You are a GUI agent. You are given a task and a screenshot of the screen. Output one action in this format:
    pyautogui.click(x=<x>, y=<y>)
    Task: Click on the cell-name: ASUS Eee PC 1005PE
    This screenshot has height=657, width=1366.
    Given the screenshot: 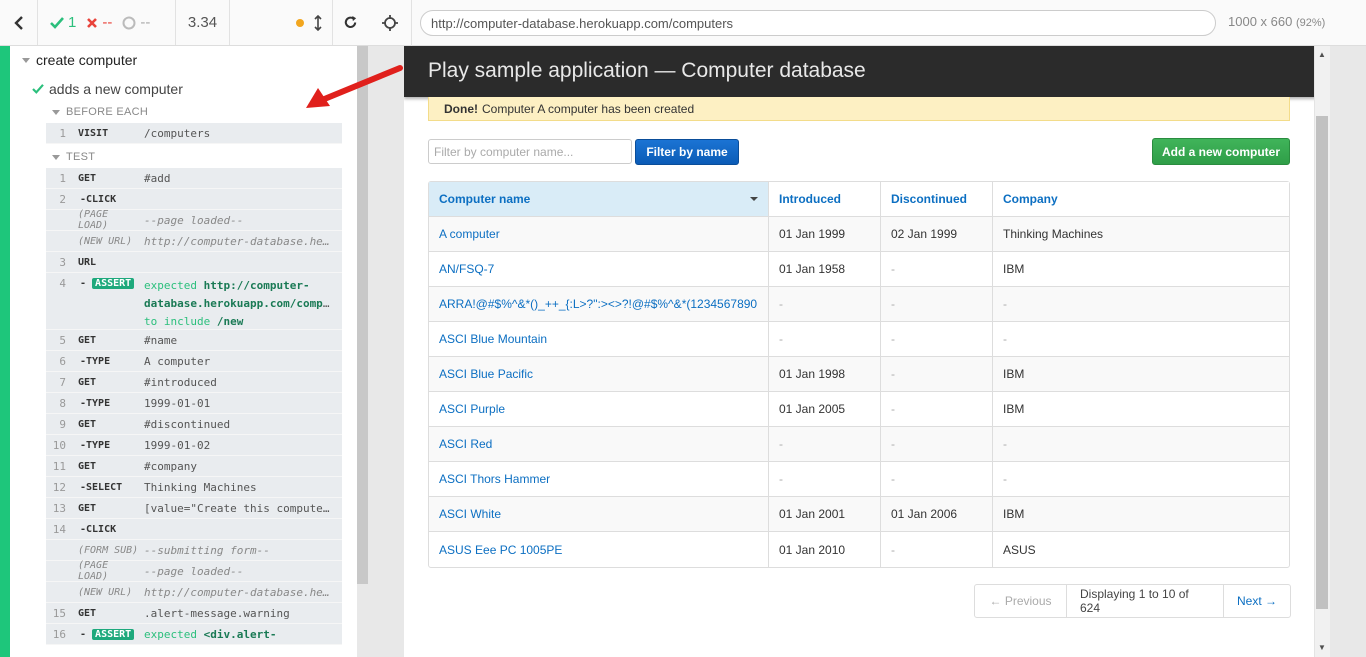 What is the action you would take?
    pyautogui.click(x=599, y=549)
    